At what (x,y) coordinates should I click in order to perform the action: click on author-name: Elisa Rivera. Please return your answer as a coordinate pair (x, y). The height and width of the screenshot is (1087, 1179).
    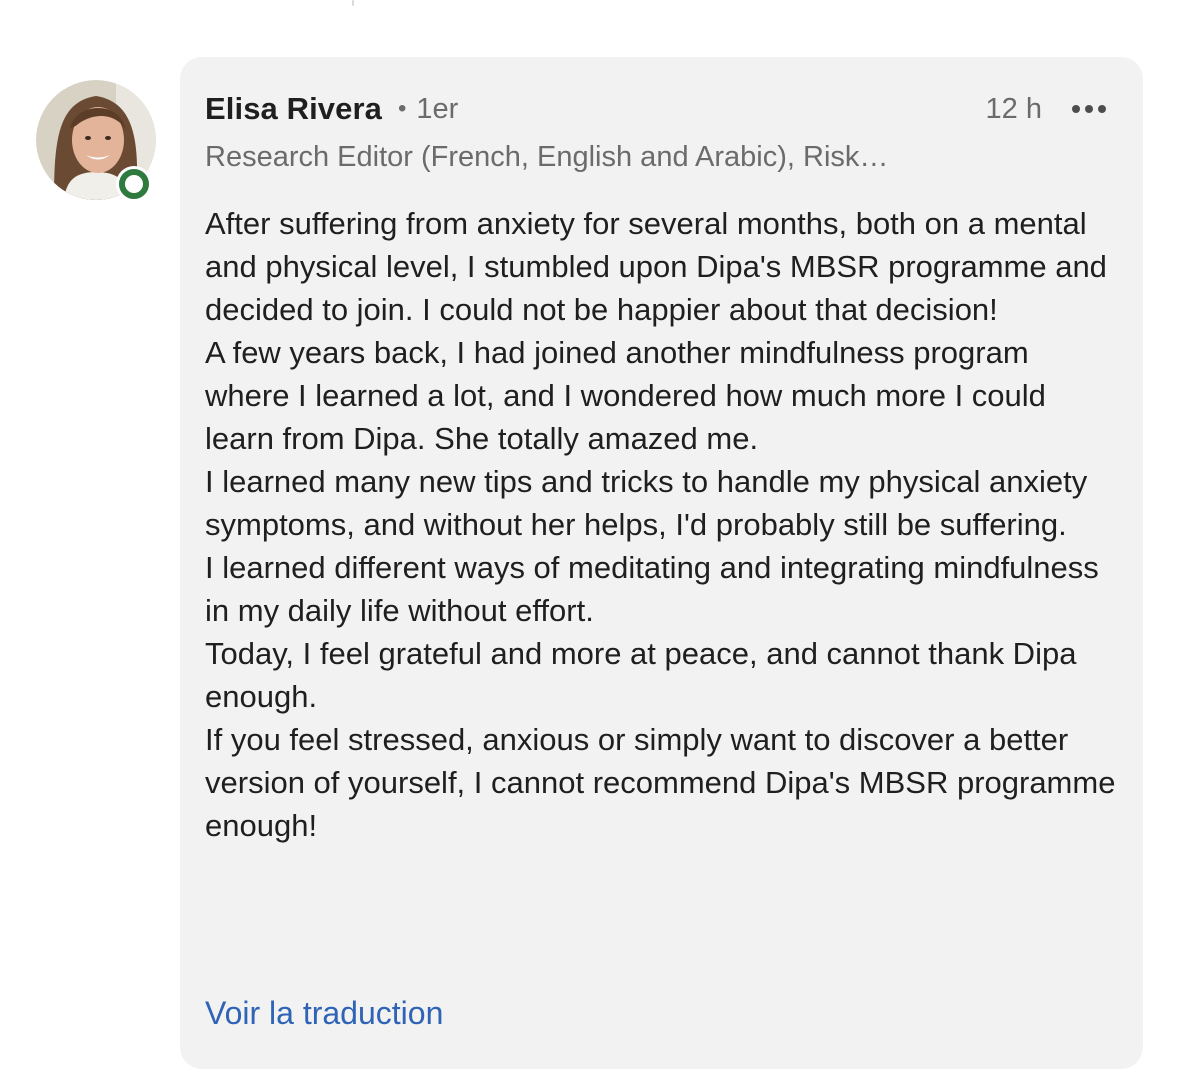
    Looking at the image, I should click on (293, 109).